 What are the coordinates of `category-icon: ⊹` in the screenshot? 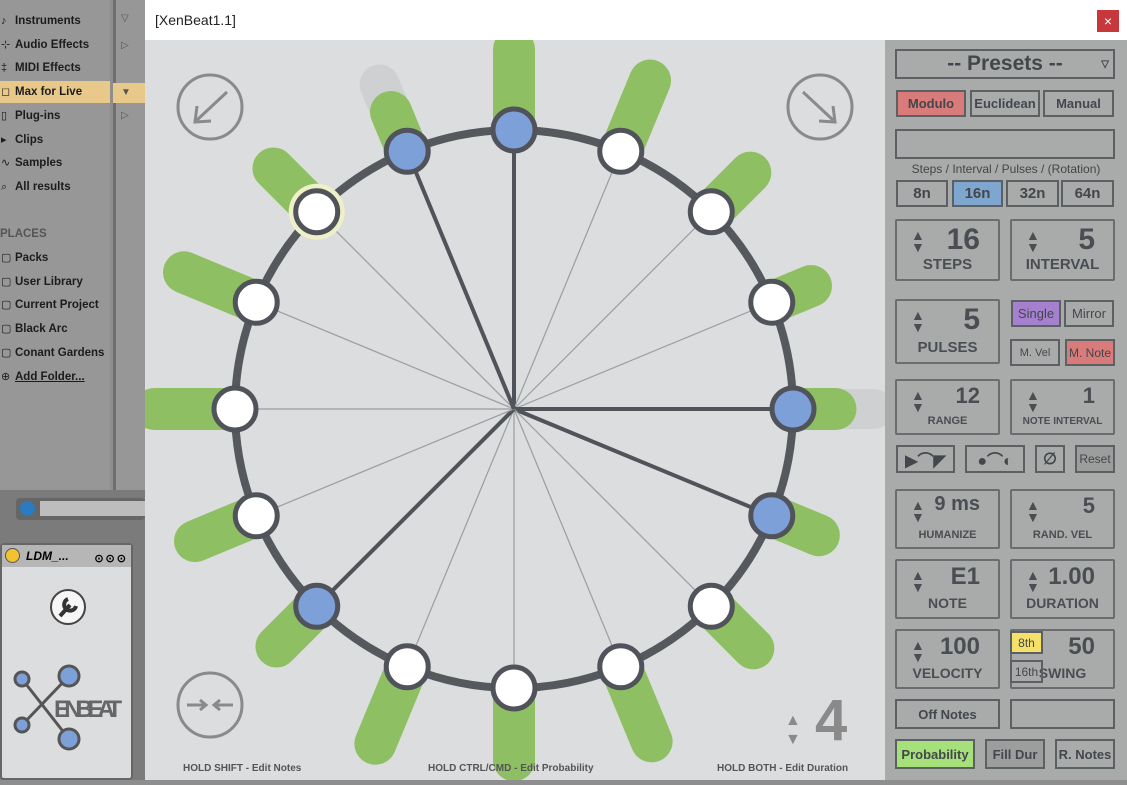 It's located at (6, 44).